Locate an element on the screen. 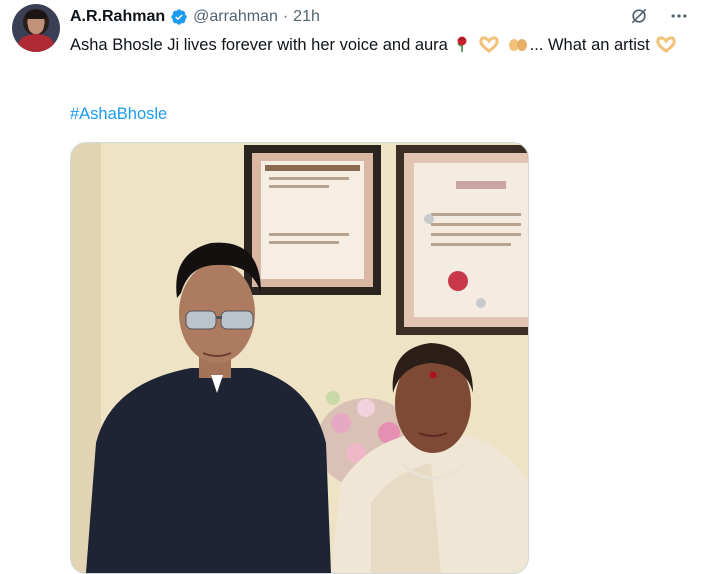 The width and height of the screenshot is (705, 574). heart-hands-emoji is located at coordinates (489, 47).